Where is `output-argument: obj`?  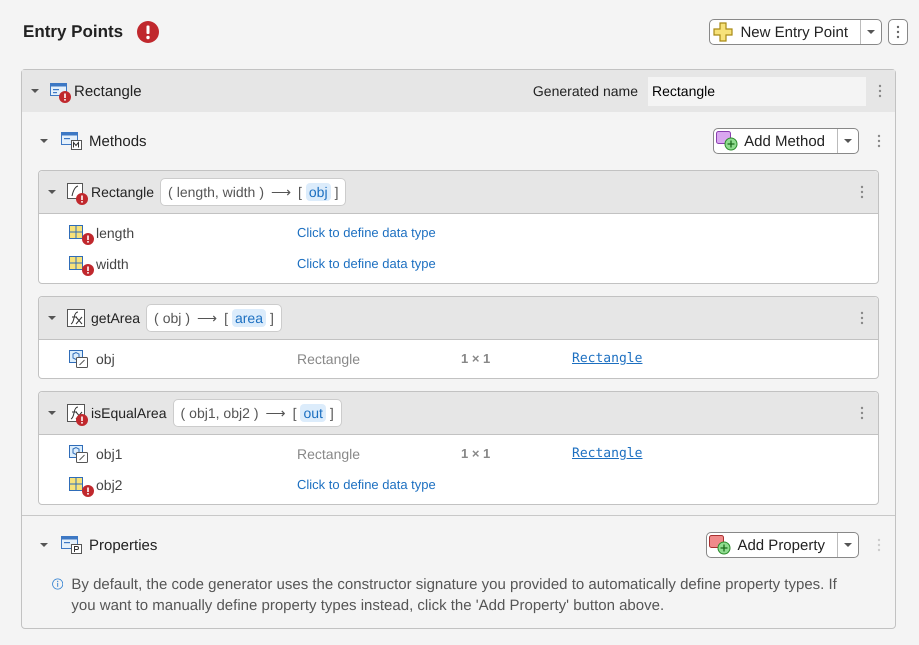
output-argument: obj is located at coordinates (318, 192).